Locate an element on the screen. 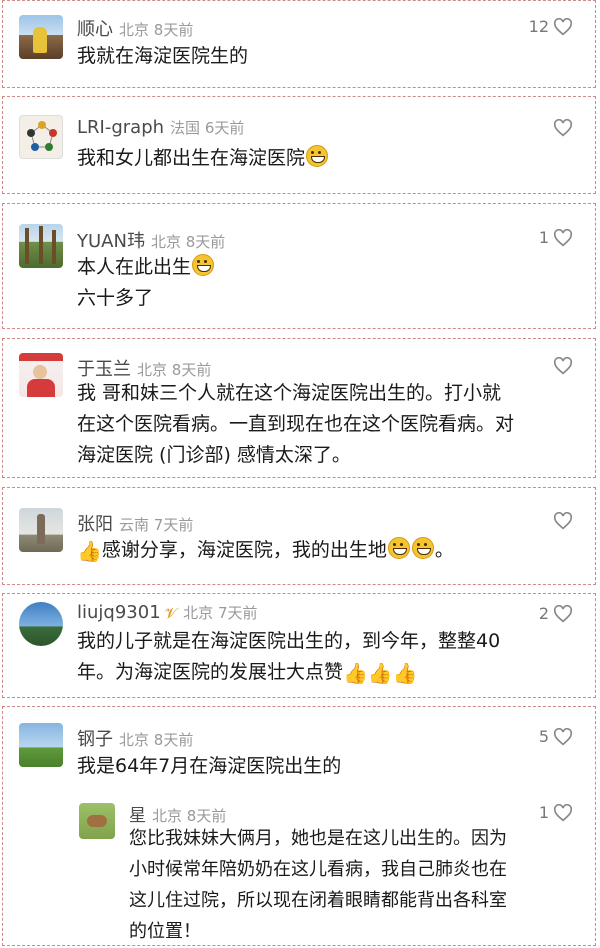 This screenshot has height=948, width=600. comment-card: 张阳 云南 7天前 👍感谢分享，海淀医院，我的出生地。 is located at coordinates (299, 536).